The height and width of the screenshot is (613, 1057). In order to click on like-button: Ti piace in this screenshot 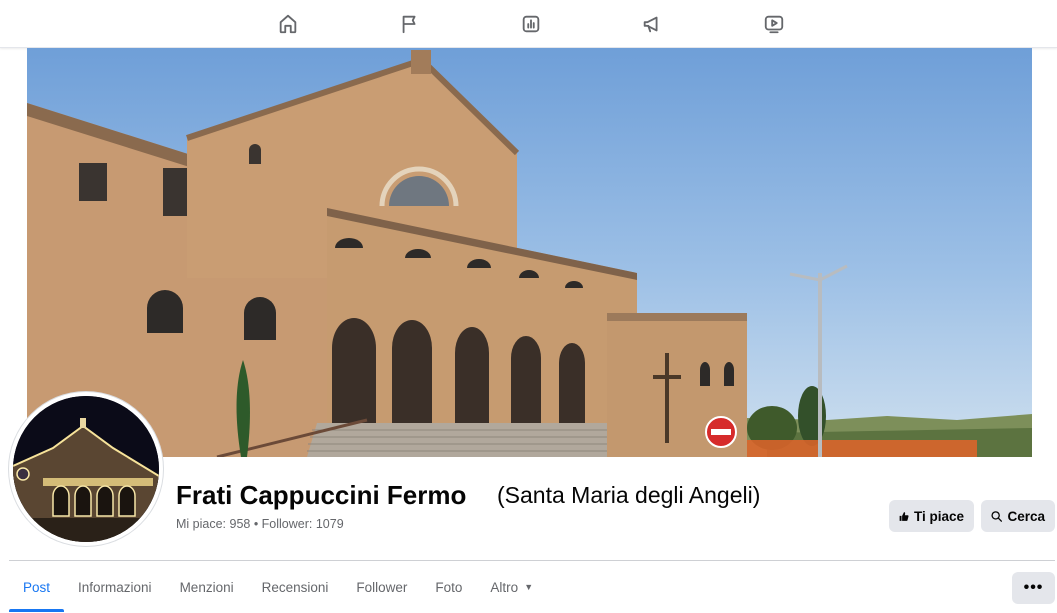, I will do `click(931, 516)`.